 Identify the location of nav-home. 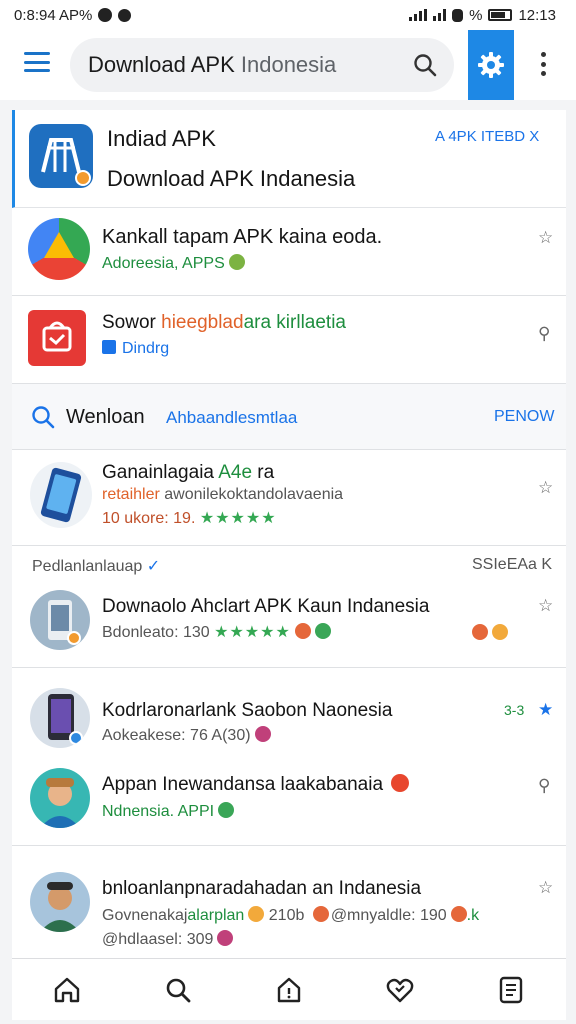
(67, 990).